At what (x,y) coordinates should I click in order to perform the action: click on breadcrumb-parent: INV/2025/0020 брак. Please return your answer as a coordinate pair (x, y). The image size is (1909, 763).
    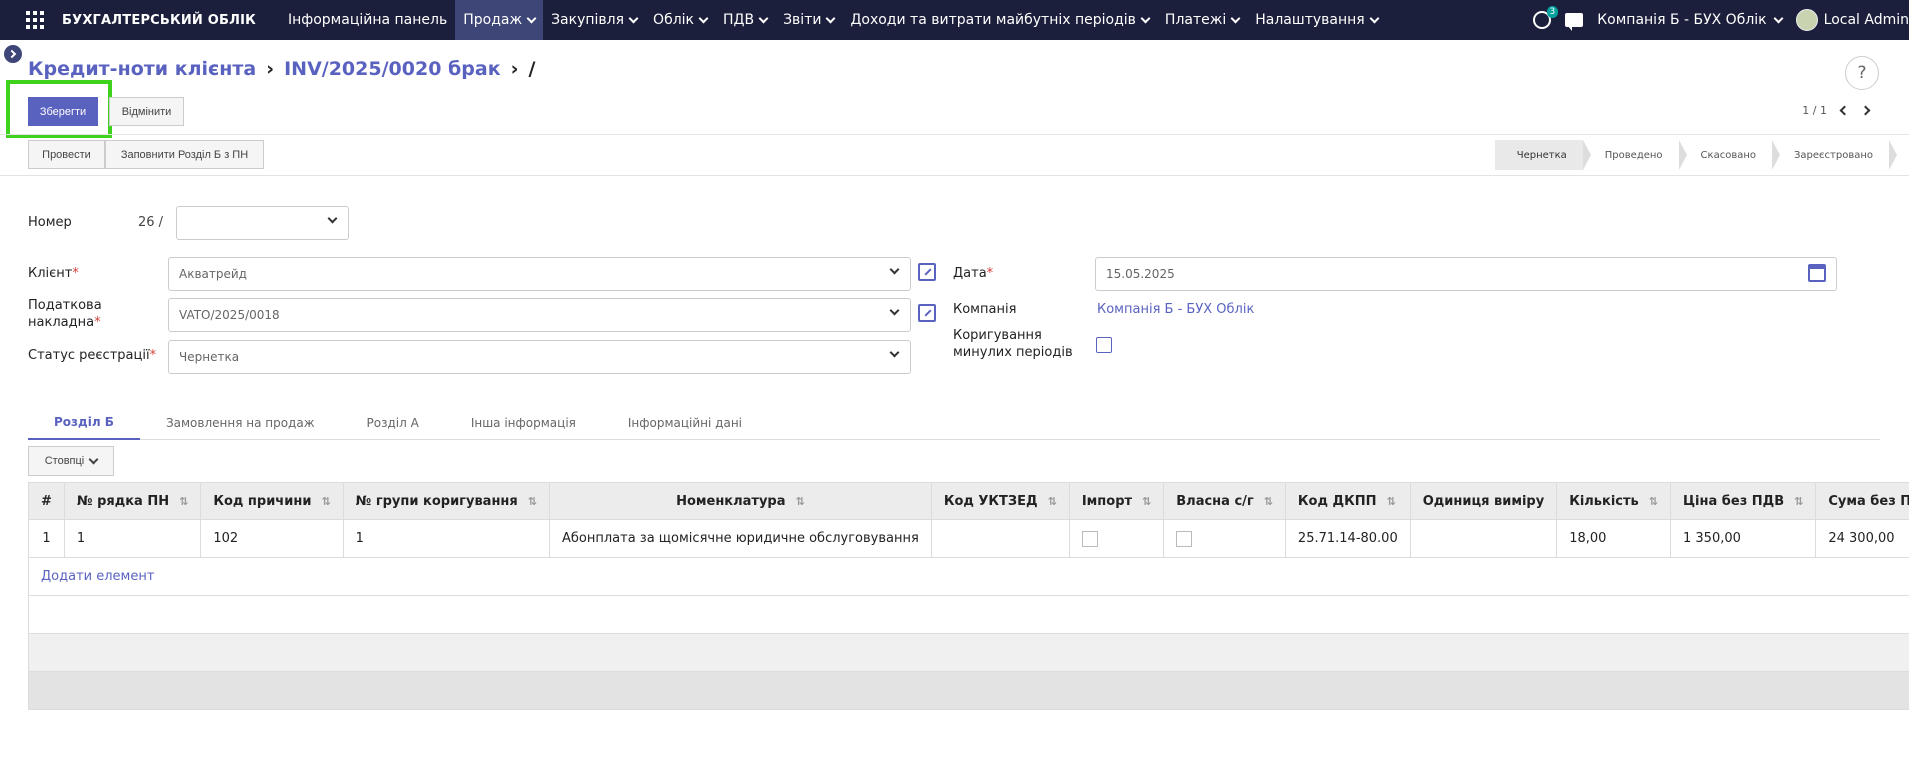
    Looking at the image, I should click on (392, 69).